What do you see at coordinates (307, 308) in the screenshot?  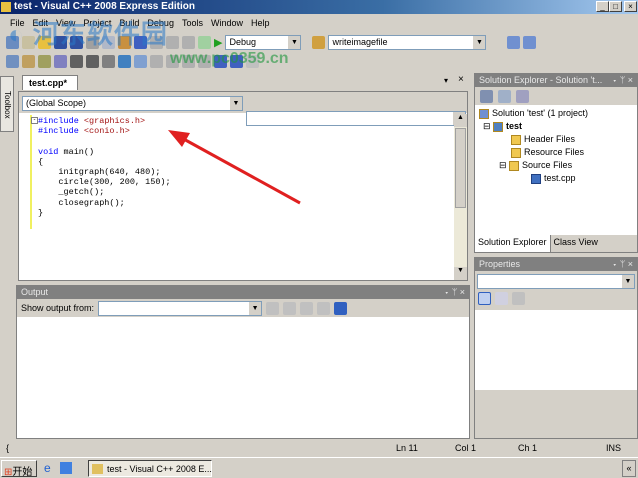 I see `next-message-icon` at bounding box center [307, 308].